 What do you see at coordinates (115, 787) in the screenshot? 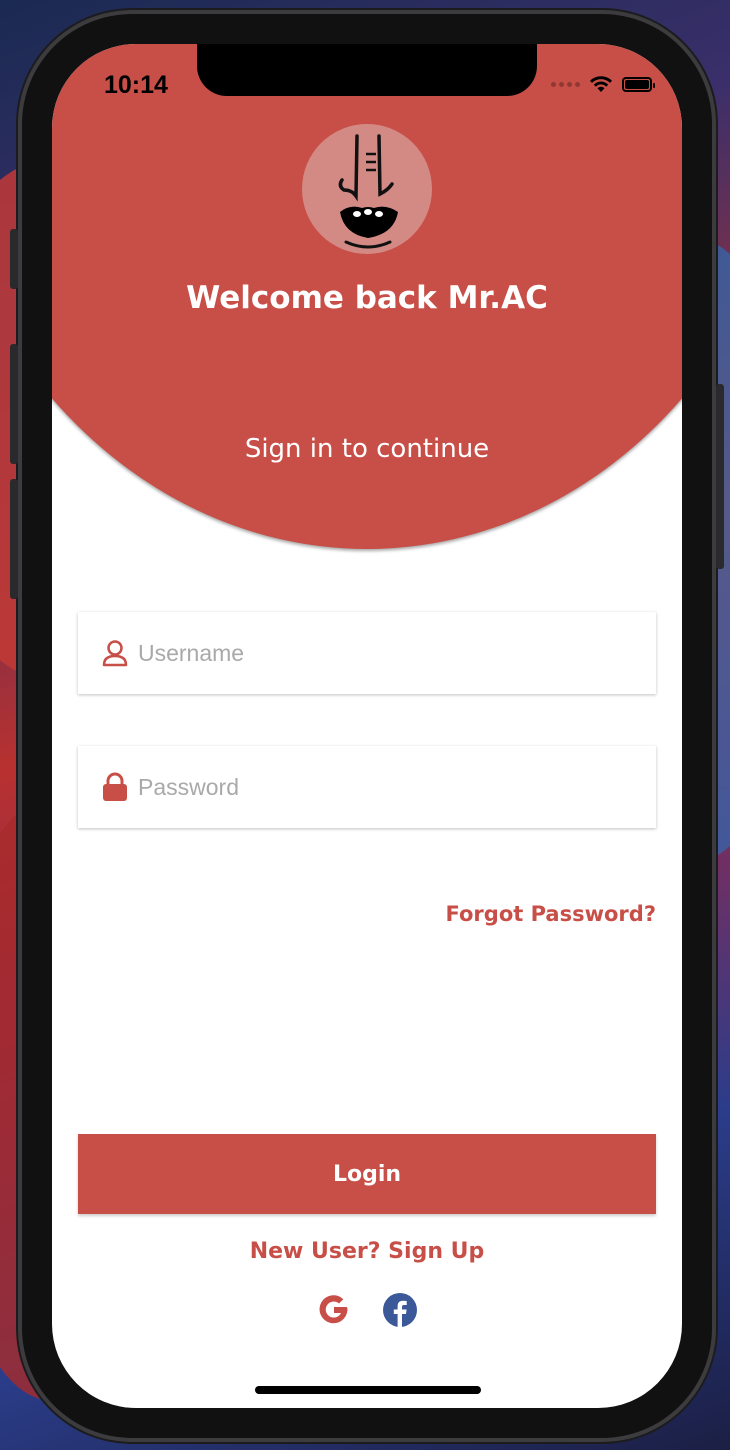
I see `lock-icon` at bounding box center [115, 787].